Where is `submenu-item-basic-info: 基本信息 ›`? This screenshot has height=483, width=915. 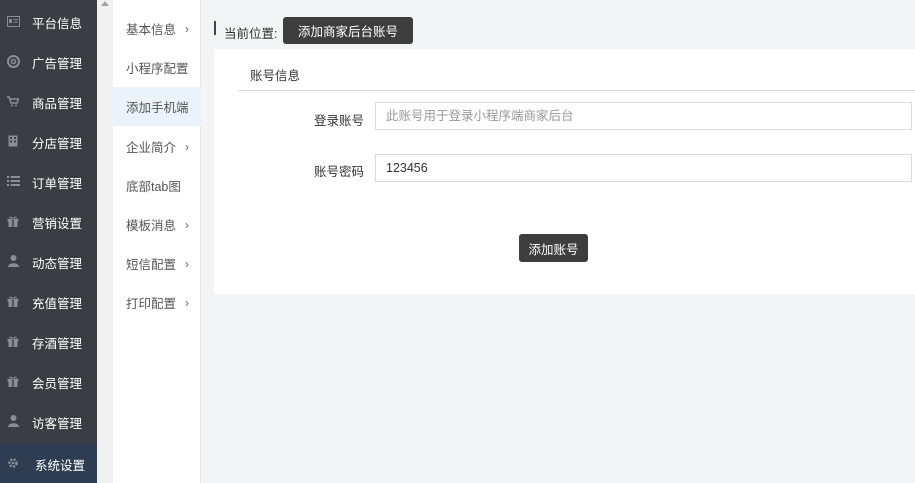
submenu-item-basic-info: 基本信息 › is located at coordinates (157, 28).